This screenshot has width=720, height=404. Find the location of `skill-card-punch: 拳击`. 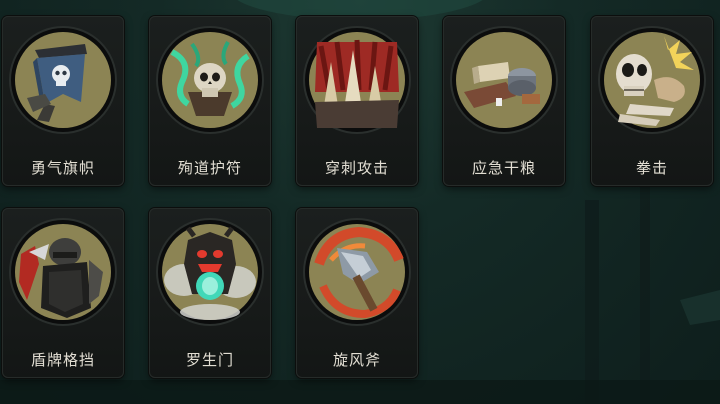

skill-card-punch: 拳击 is located at coordinates (652, 101).